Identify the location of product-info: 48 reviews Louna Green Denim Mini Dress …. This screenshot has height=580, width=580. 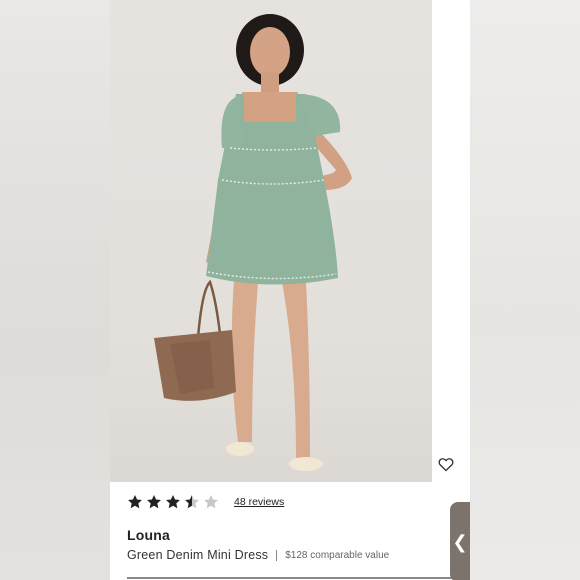
(290, 531).